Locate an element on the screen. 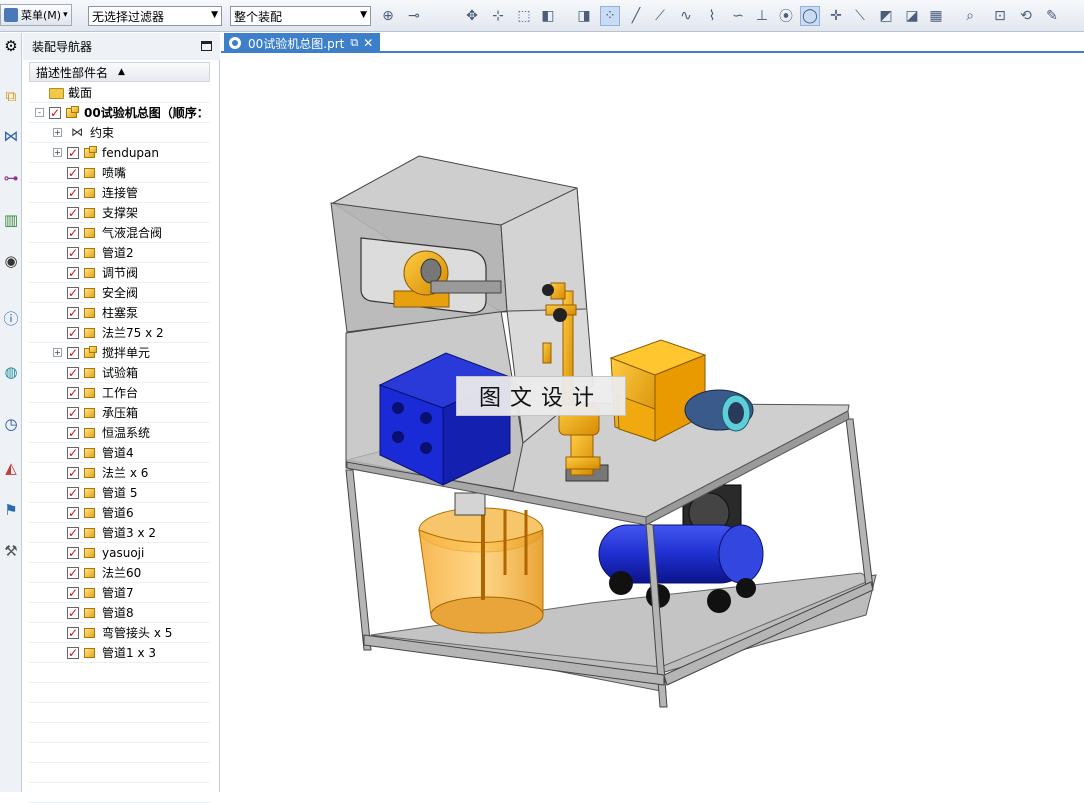 This screenshot has height=803, width=1084. tree-row: ✓ yasuoji is located at coordinates (119, 553).